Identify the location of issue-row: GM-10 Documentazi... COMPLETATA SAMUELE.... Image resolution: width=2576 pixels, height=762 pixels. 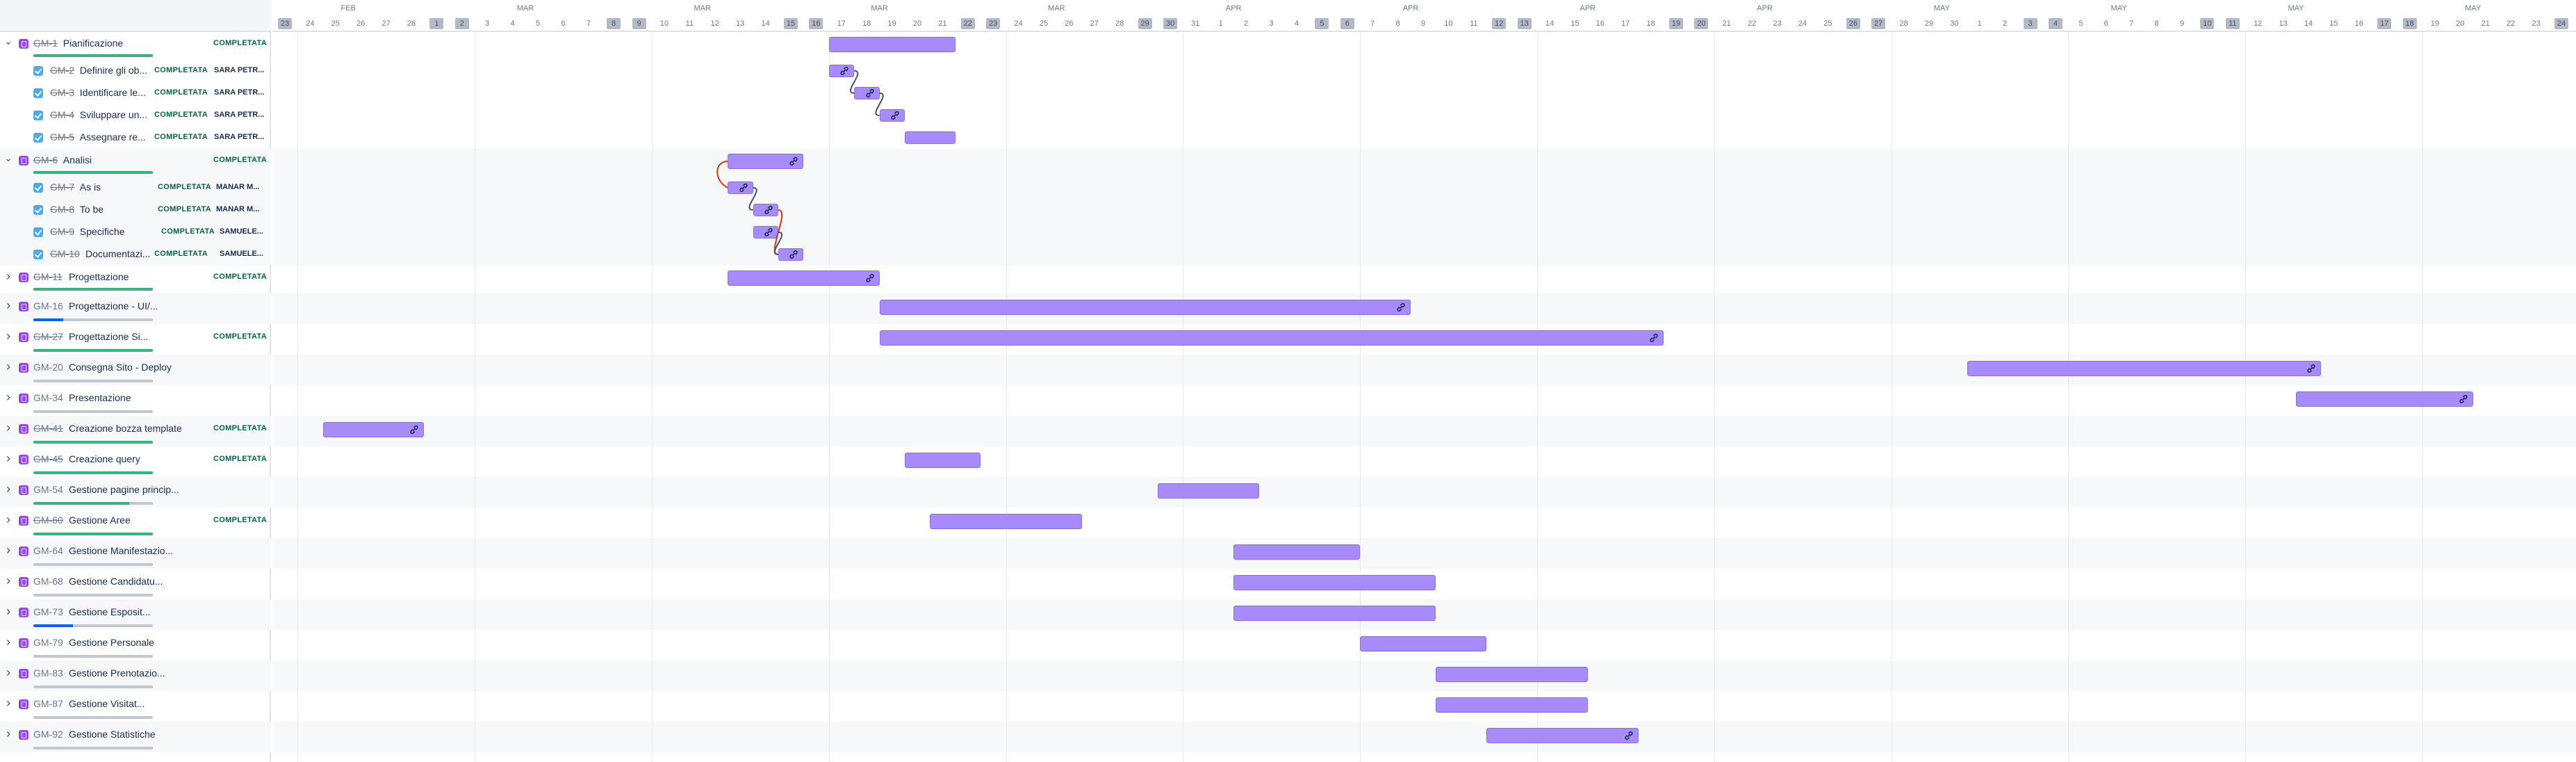
(135, 254).